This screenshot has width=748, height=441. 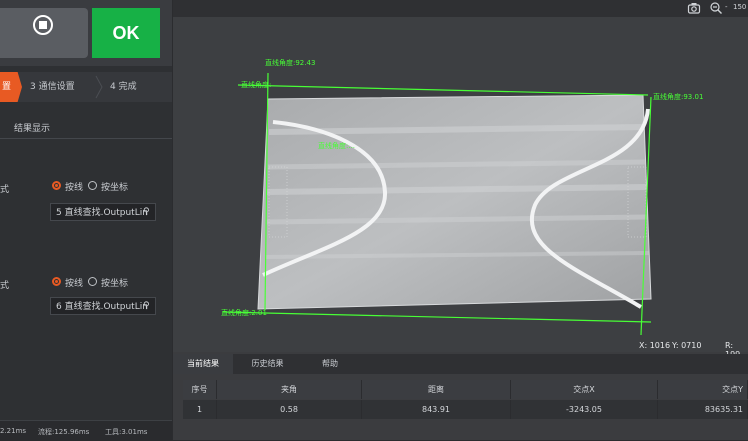 What do you see at coordinates (203, 364) in the screenshot?
I see `tab-current-result: 当前结果` at bounding box center [203, 364].